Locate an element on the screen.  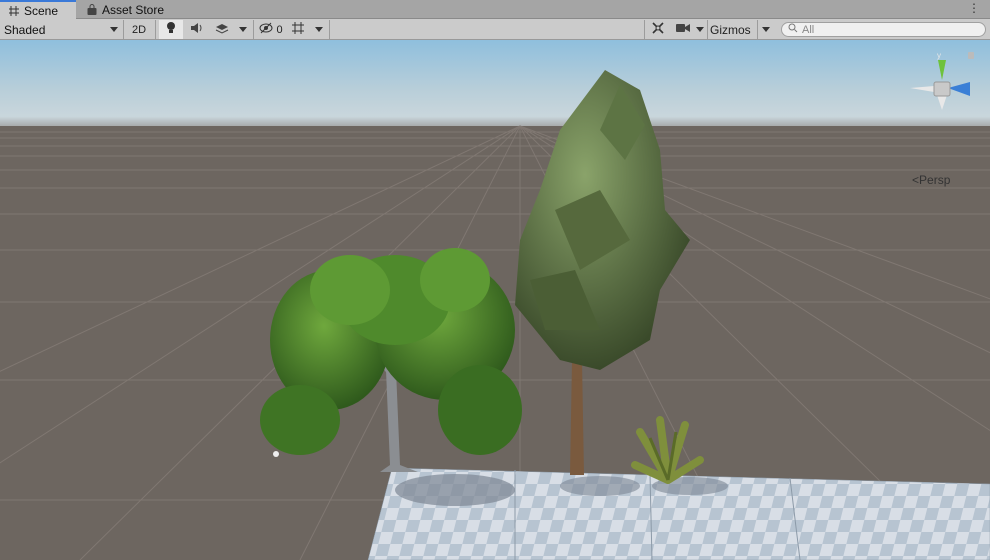
tab-asset-store: Asset Store is located at coordinates (128, 9).